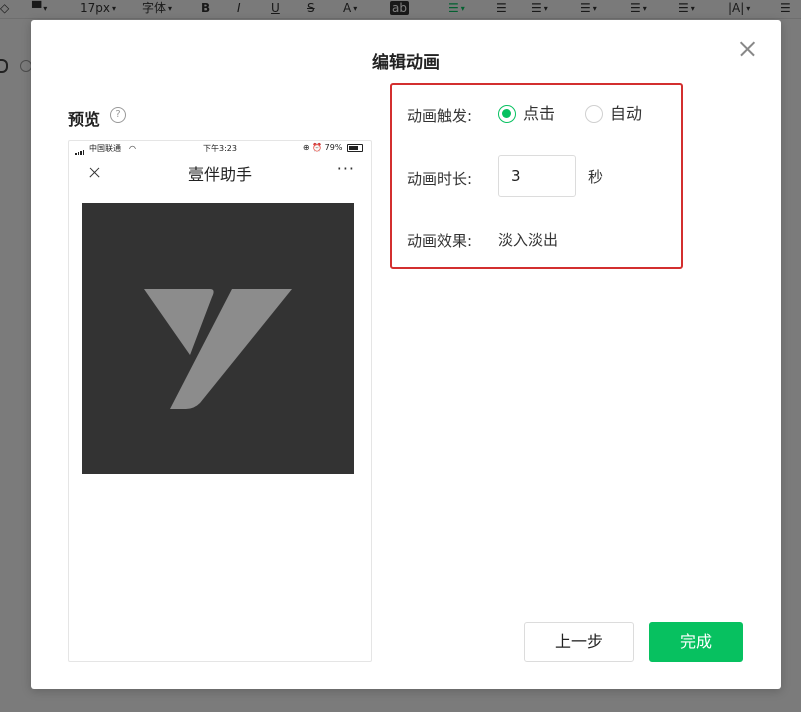  I want to click on radio-click-circle, so click(507, 114).